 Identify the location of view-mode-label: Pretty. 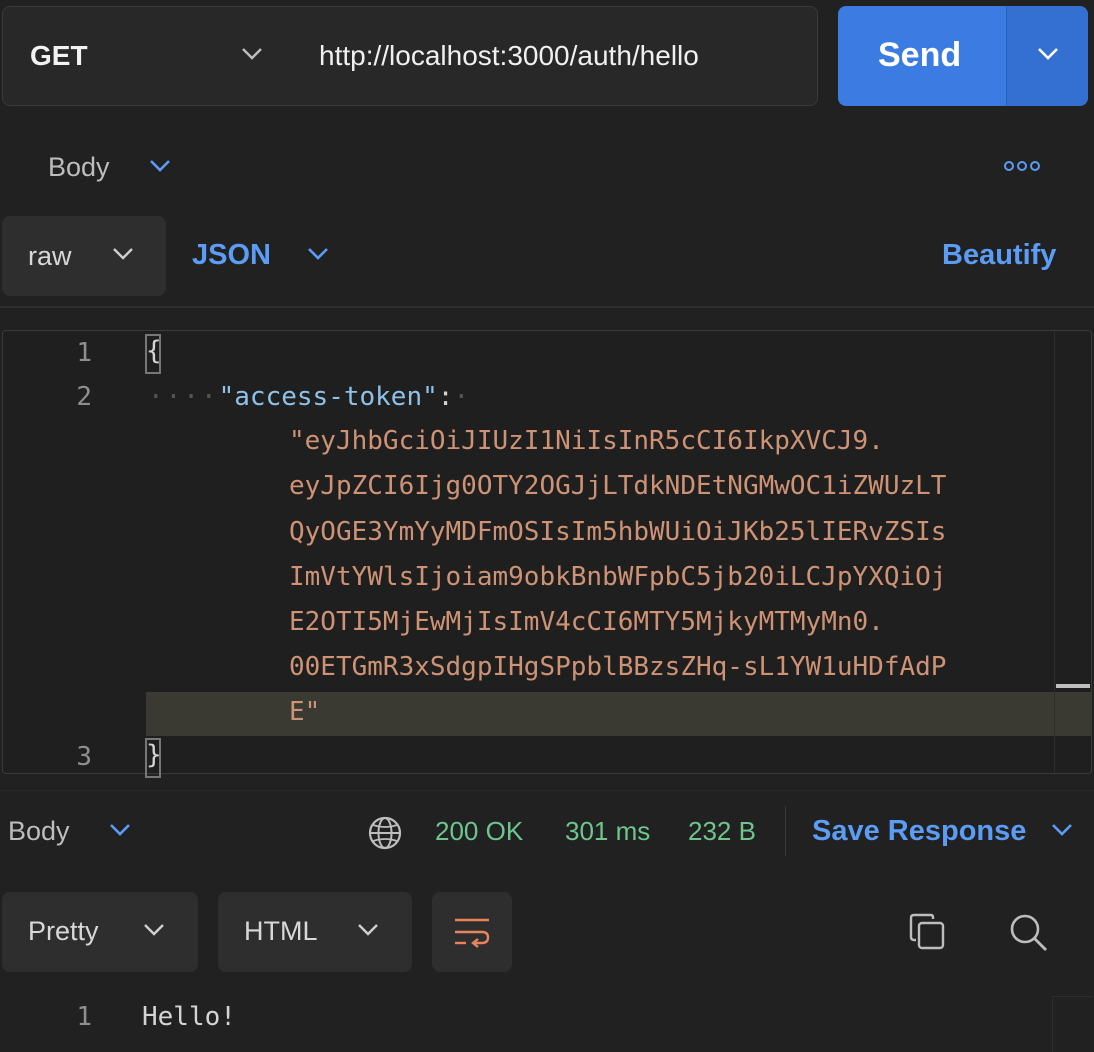
(63, 931).